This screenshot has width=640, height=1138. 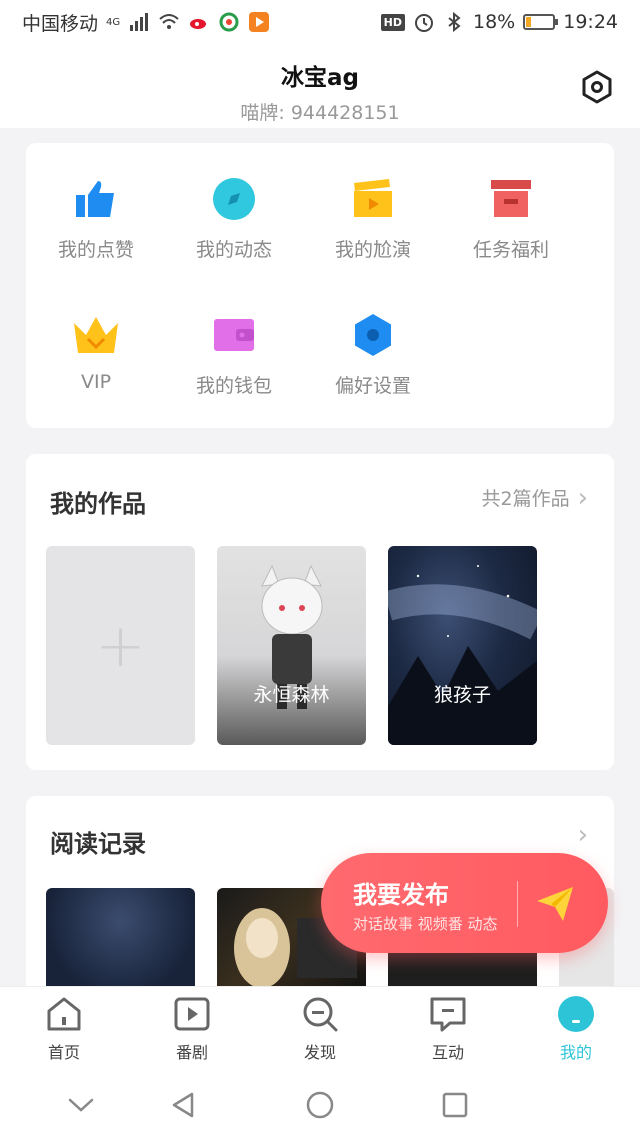 I want to click on wallet-icon, so click(x=234, y=335).